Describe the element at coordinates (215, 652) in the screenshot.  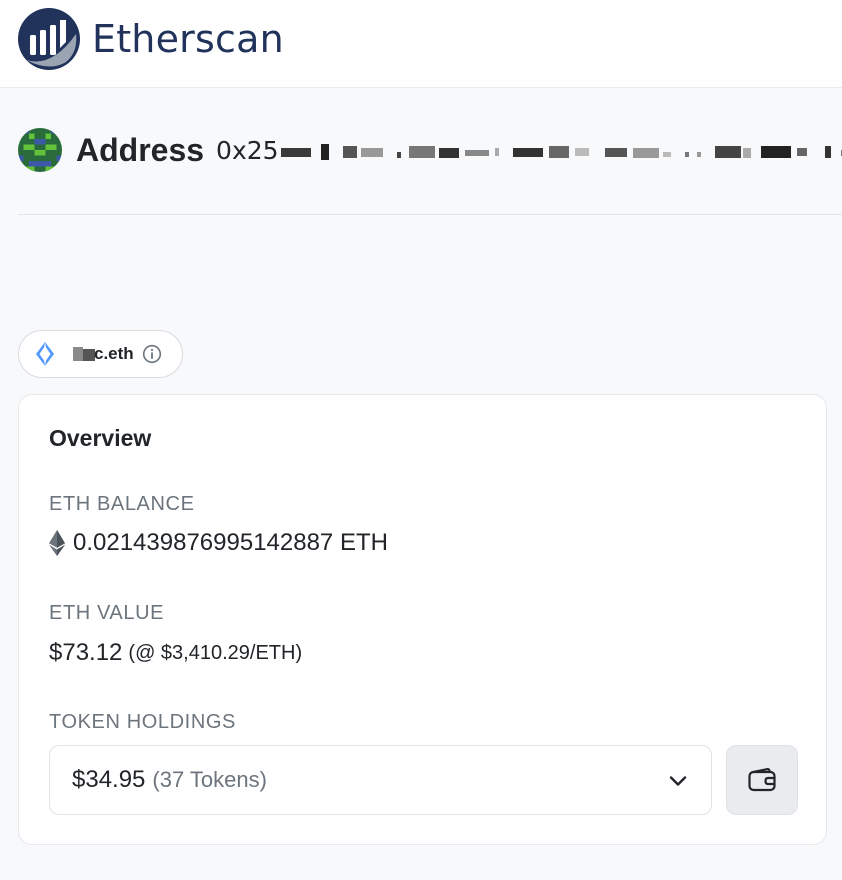
I see `eth-price-rate: (@ $3,410.29/ETH)` at that location.